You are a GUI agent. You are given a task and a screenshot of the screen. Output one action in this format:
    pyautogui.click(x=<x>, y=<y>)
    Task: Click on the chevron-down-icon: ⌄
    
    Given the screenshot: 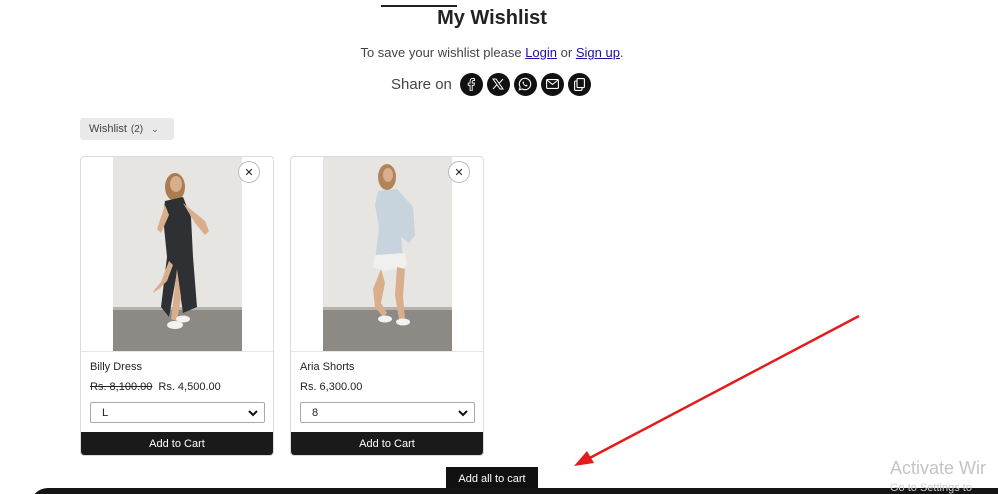 What is the action you would take?
    pyautogui.click(x=155, y=128)
    